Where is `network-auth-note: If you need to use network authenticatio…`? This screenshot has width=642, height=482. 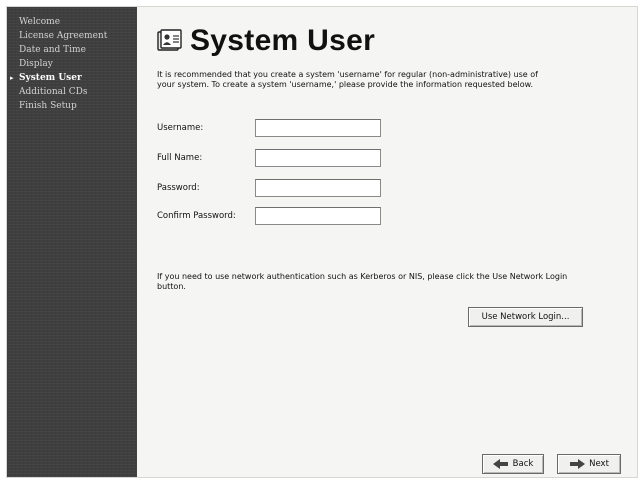 network-auth-note: If you need to use network authenticatio… is located at coordinates (362, 281).